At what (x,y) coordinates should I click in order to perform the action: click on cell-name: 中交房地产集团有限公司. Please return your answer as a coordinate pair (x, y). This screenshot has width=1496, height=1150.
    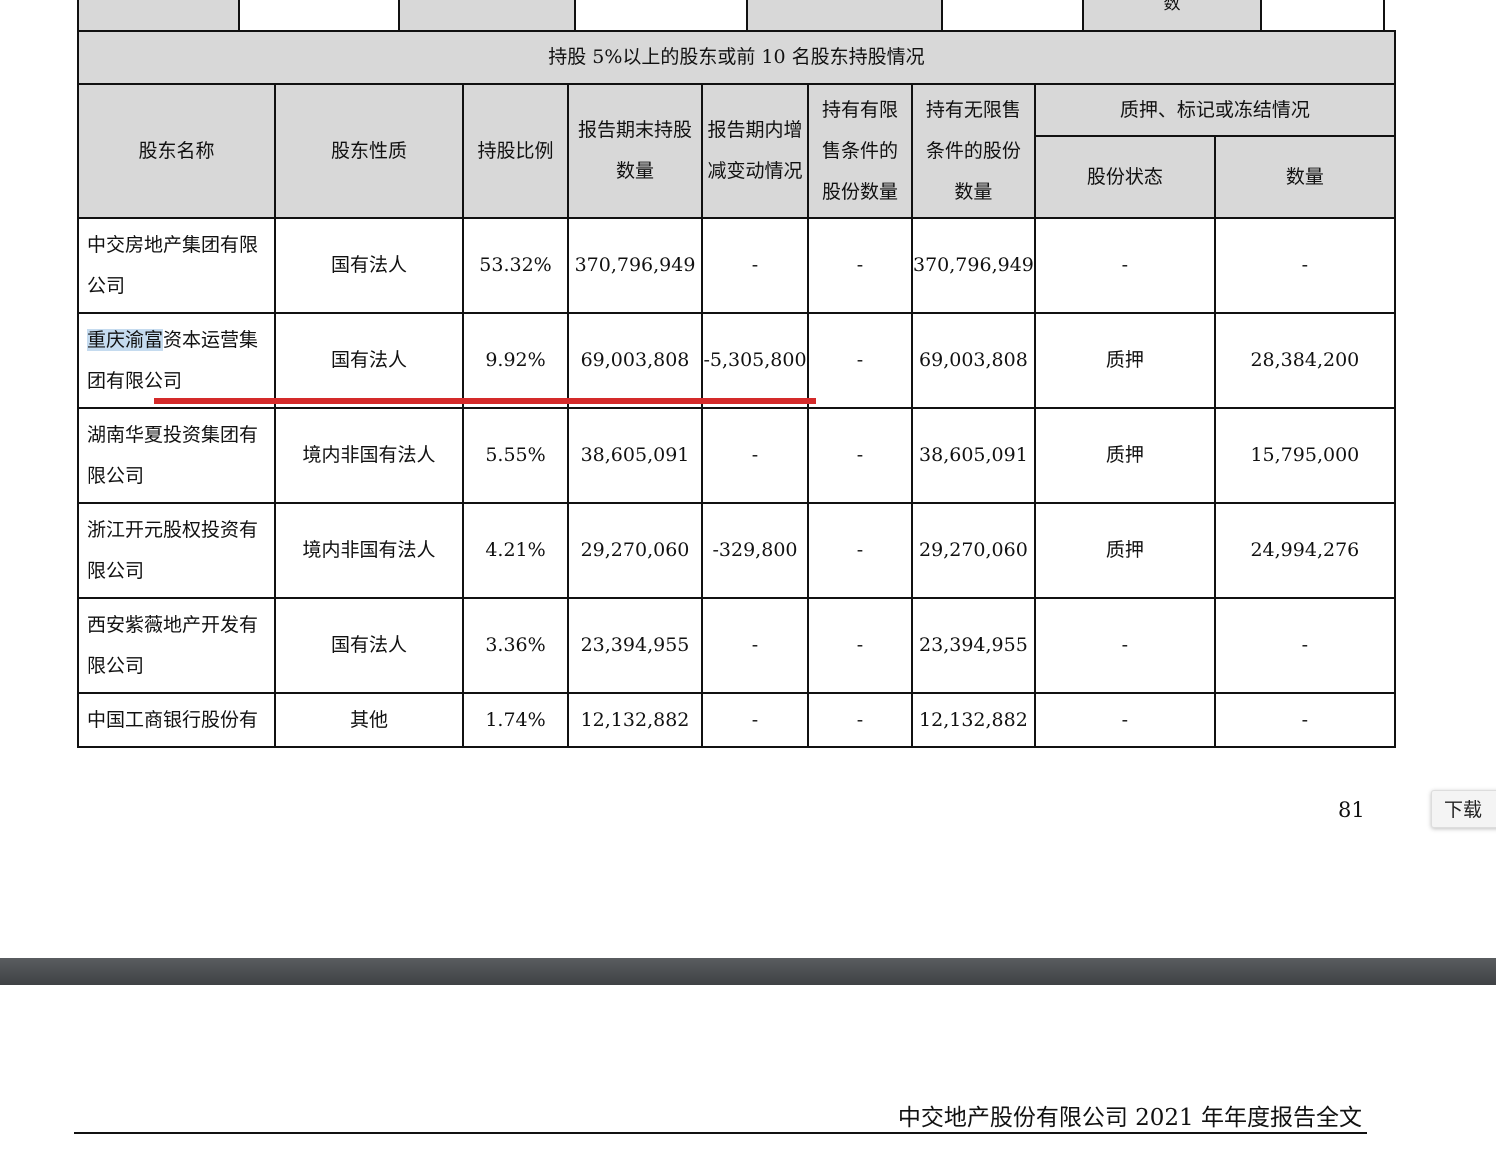
    Looking at the image, I should click on (176, 265).